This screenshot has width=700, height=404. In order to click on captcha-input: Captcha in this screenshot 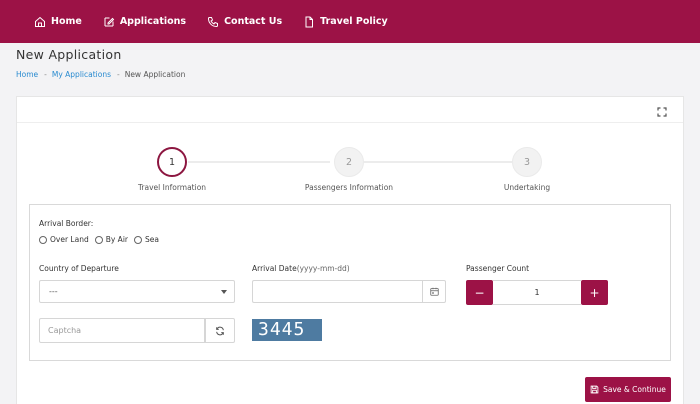, I will do `click(122, 330)`.